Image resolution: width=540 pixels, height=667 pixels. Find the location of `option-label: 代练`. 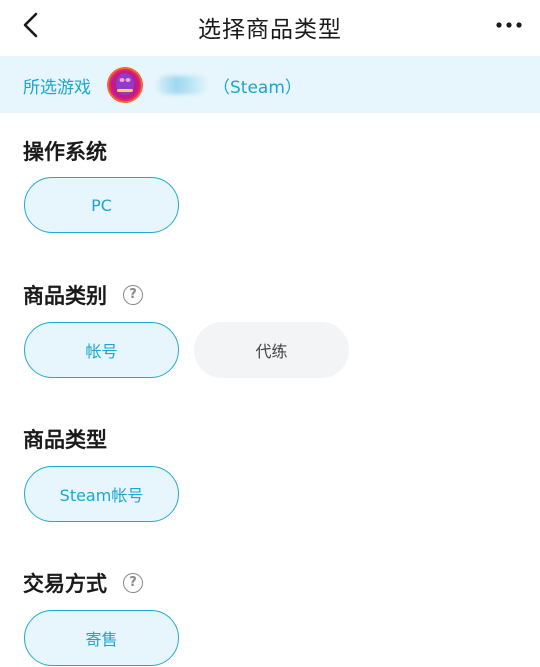

option-label: 代练 is located at coordinates (271, 351).